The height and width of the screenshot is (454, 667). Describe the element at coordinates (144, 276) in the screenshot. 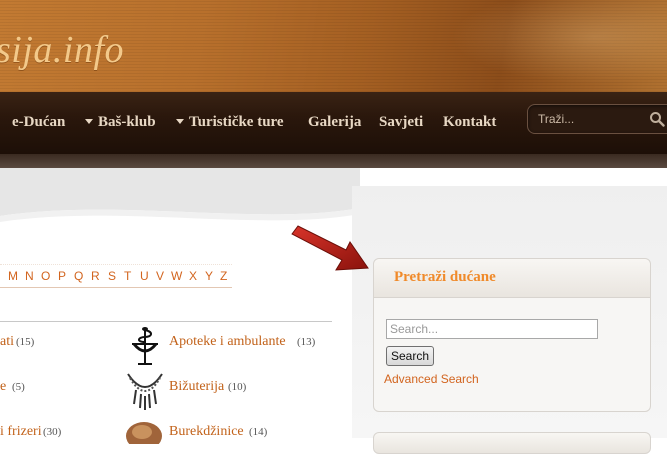

I see `alpha-letter-u: U` at that location.